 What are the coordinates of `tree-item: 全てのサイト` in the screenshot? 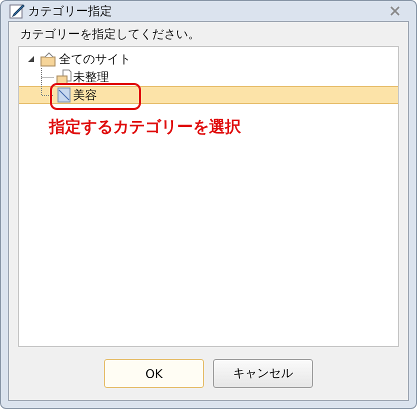 It's located at (208, 59).